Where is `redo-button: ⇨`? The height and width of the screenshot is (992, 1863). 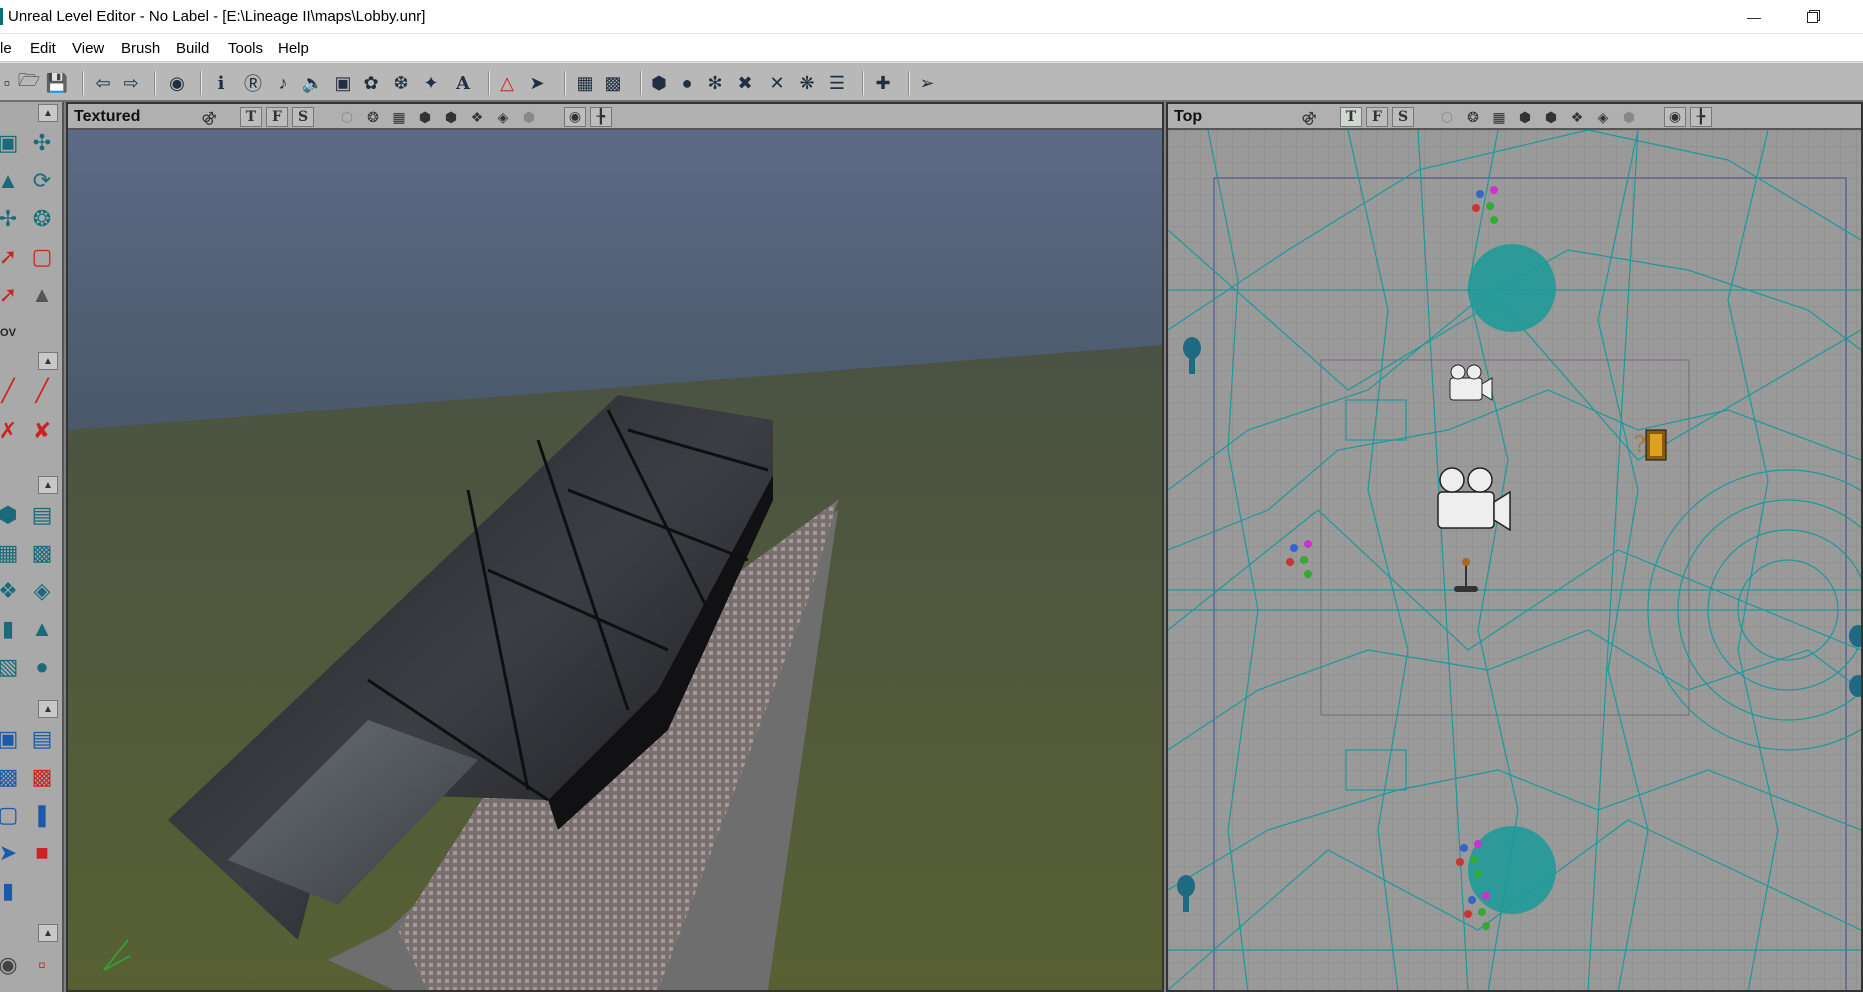 redo-button: ⇨ is located at coordinates (131, 83).